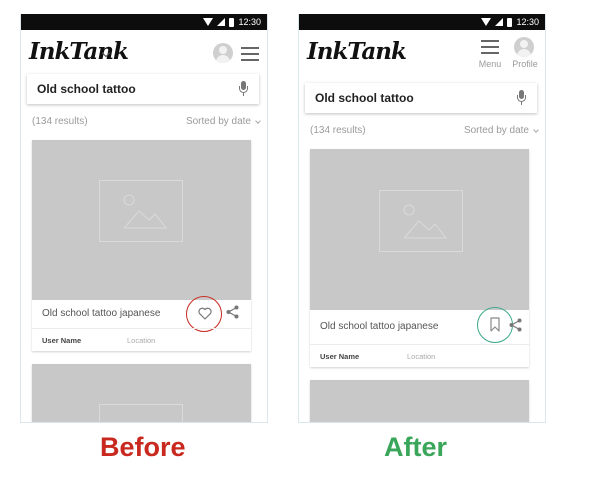  I want to click on before-label: Before, so click(143, 447).